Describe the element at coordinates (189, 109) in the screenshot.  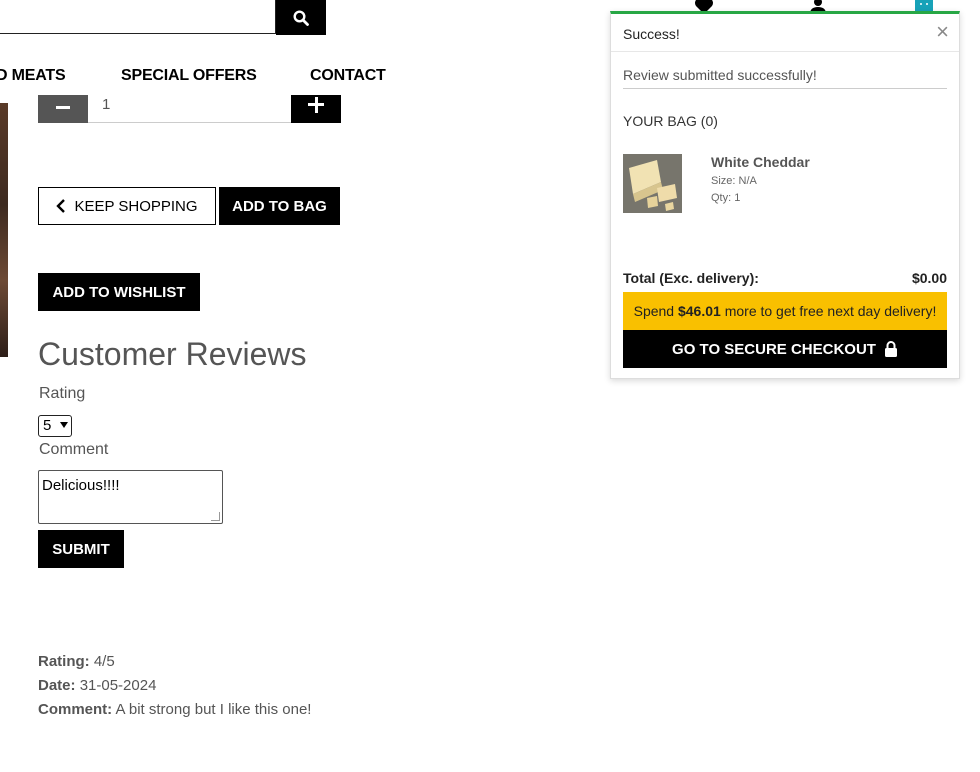
I see `quantity-input: 1` at that location.